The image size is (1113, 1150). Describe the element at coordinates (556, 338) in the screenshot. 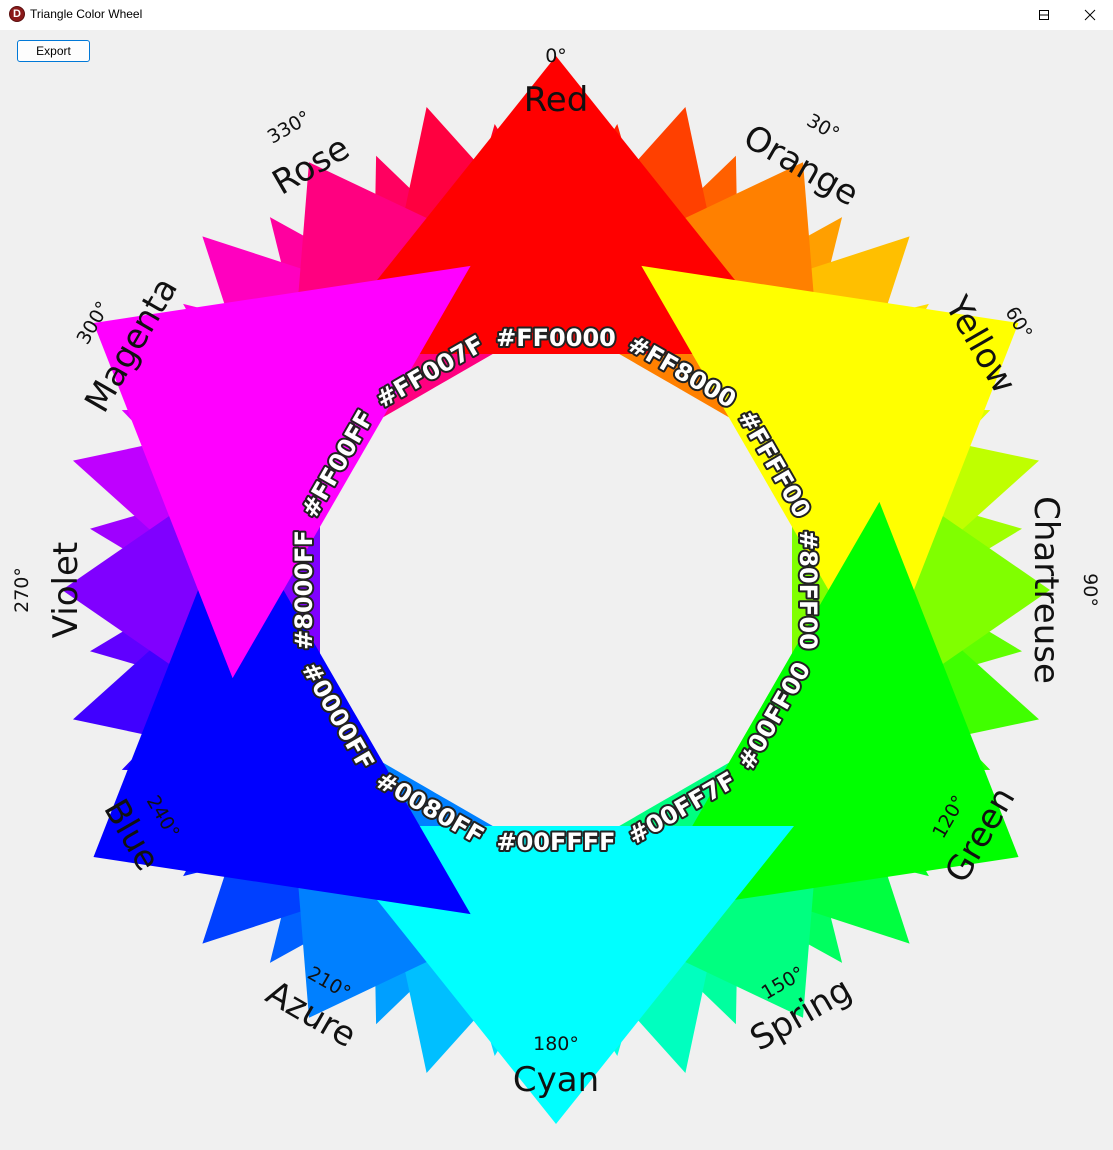

I see `hex-label: #FF0000` at that location.